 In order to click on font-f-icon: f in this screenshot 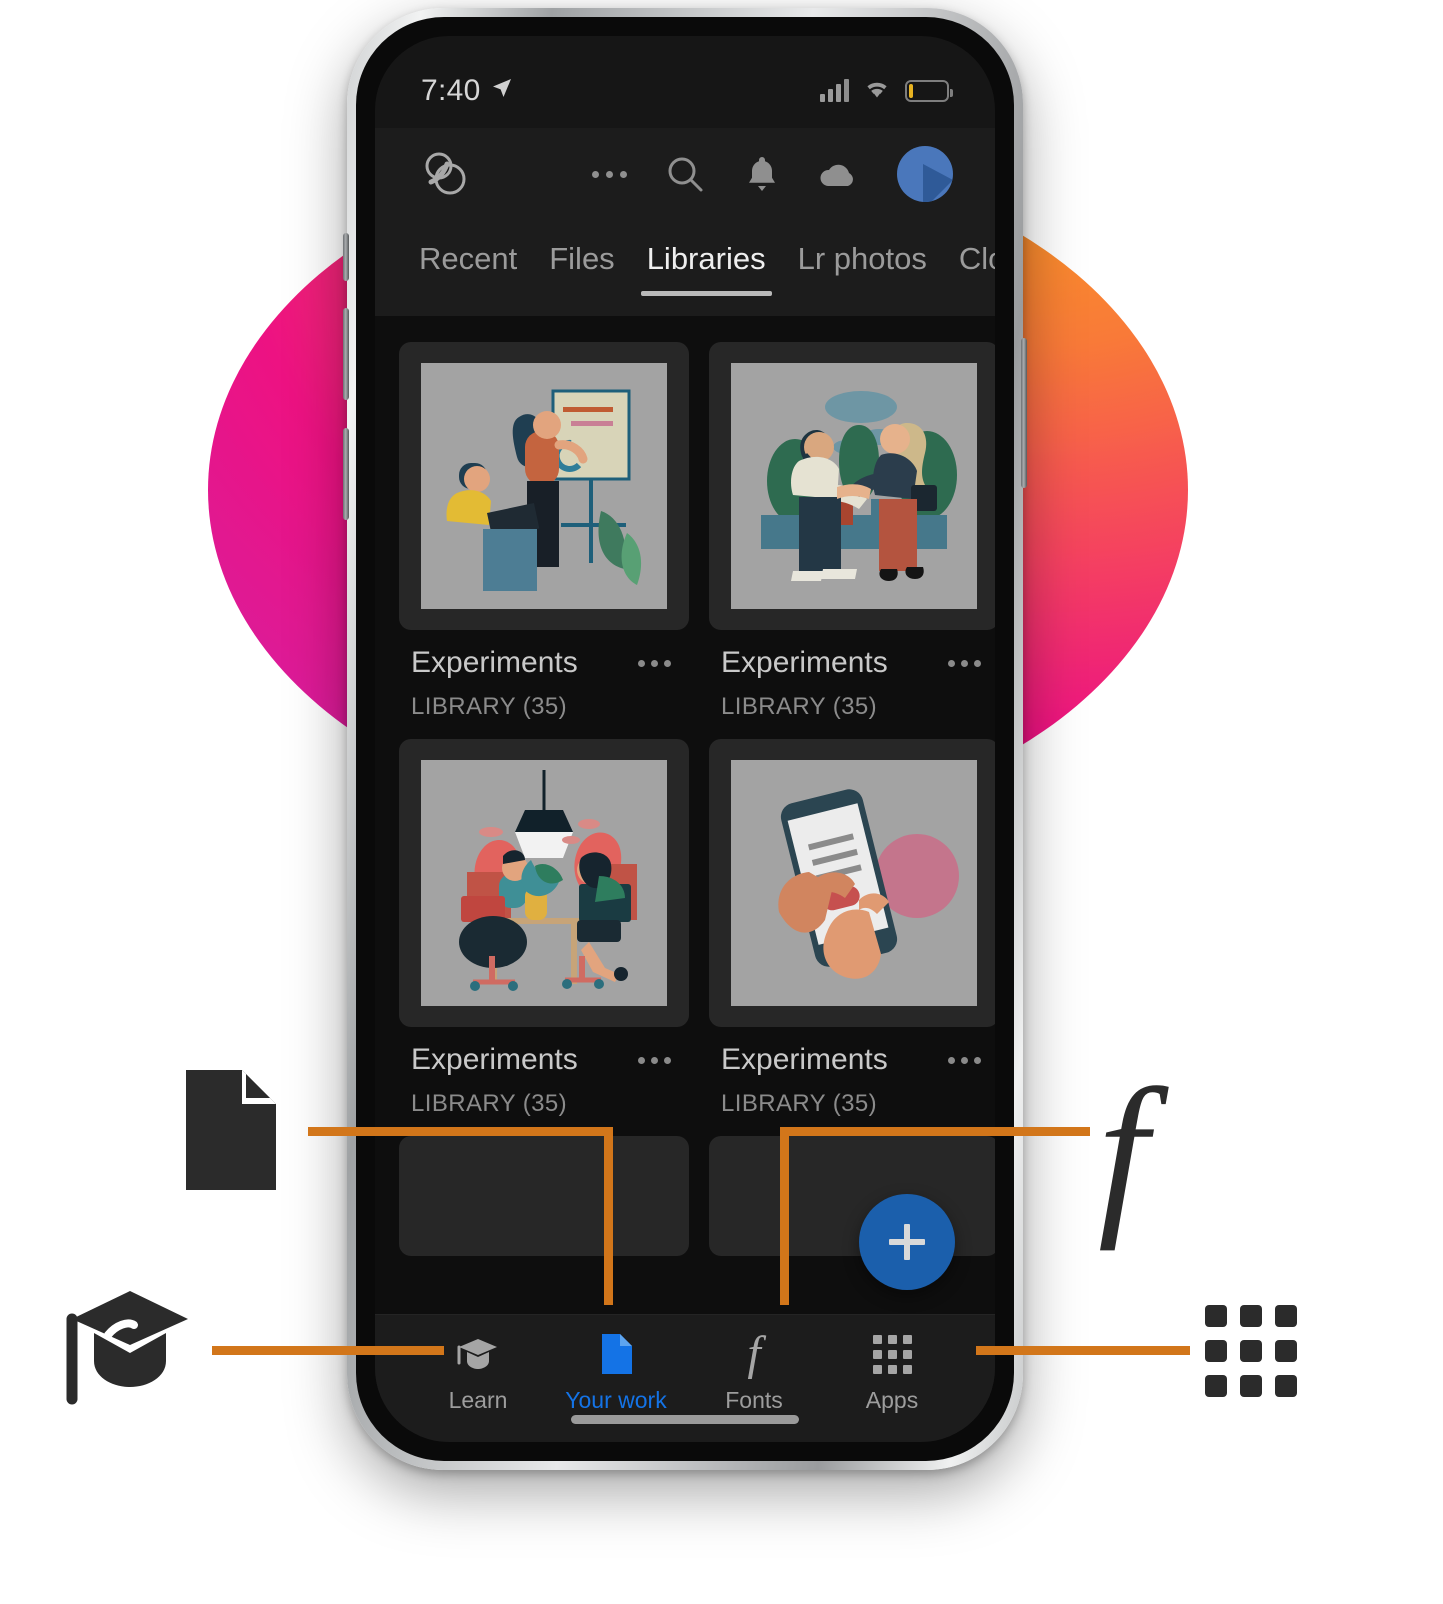, I will do `click(754, 1353)`.